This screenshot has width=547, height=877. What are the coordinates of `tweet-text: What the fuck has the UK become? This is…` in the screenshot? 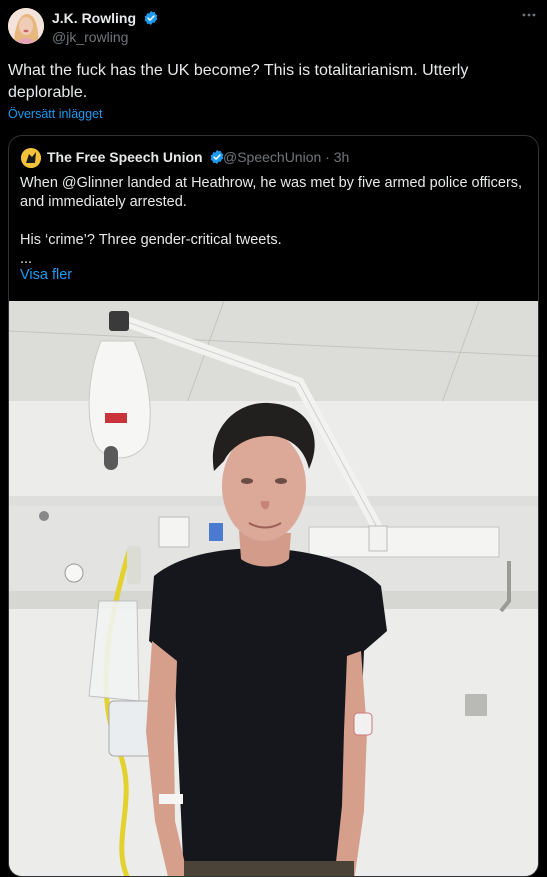 It's located at (238, 81).